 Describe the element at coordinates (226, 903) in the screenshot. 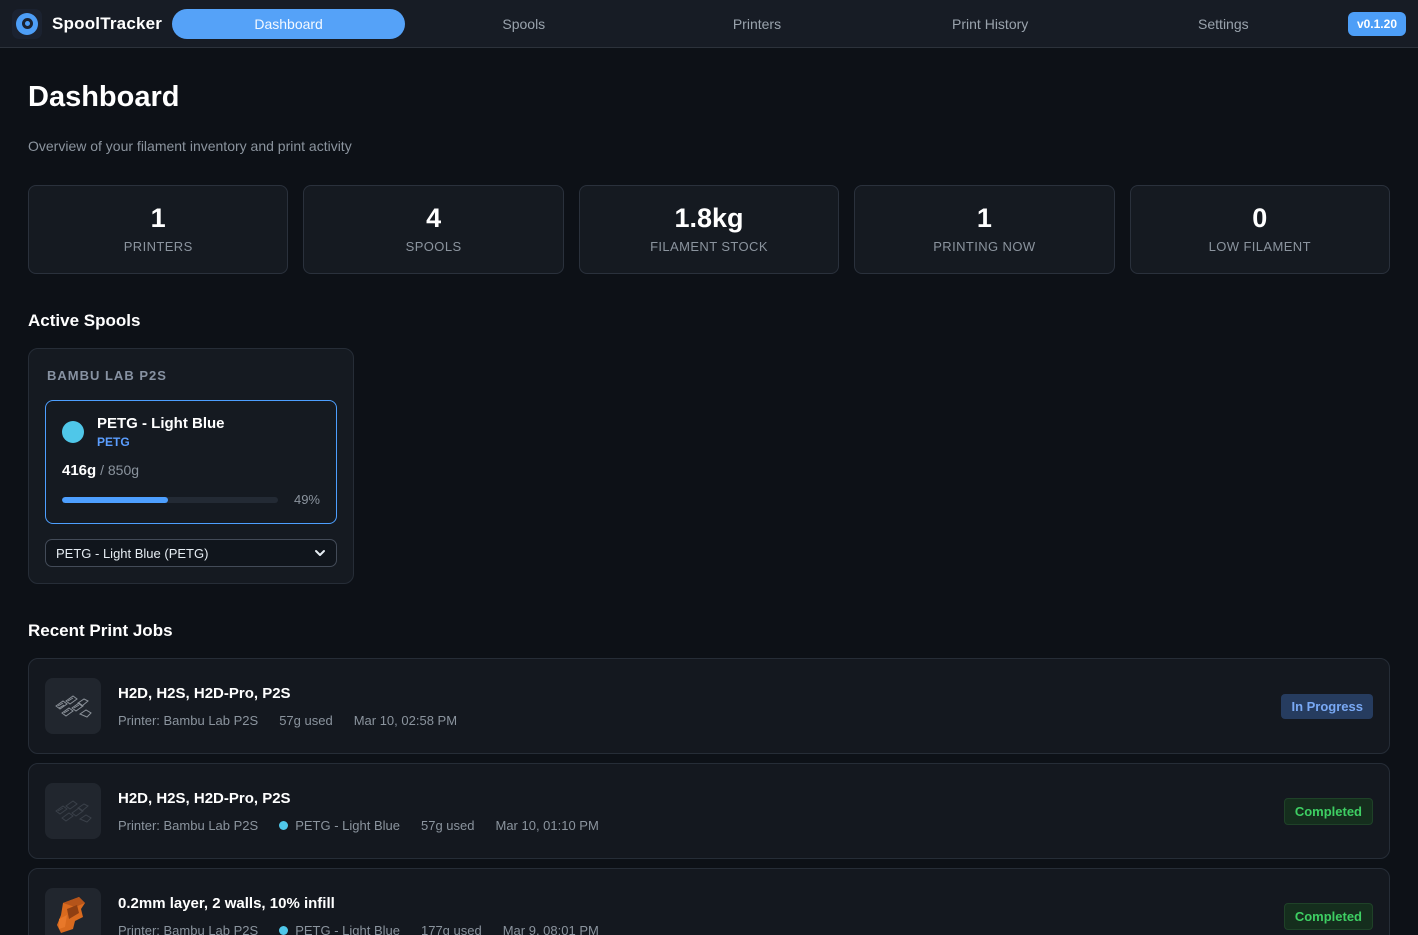

I see `job-title: 0.2mm layer, 2 walls, 10% infill` at that location.